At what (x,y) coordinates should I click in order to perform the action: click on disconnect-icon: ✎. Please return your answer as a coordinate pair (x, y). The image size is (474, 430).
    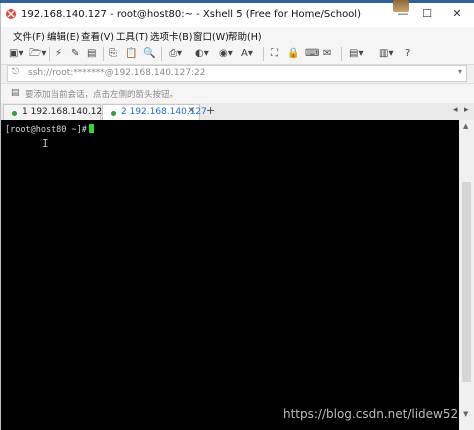
    Looking at the image, I should click on (75, 54).